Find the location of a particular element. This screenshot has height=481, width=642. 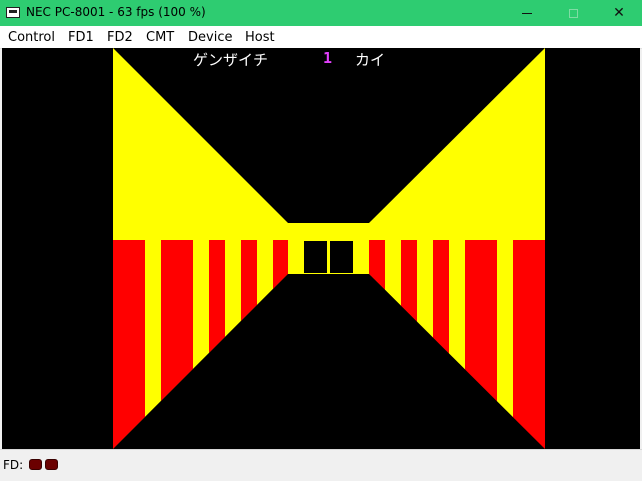

window-title: NEC PC-8001 - 63 fps (100 %) is located at coordinates (116, 12).